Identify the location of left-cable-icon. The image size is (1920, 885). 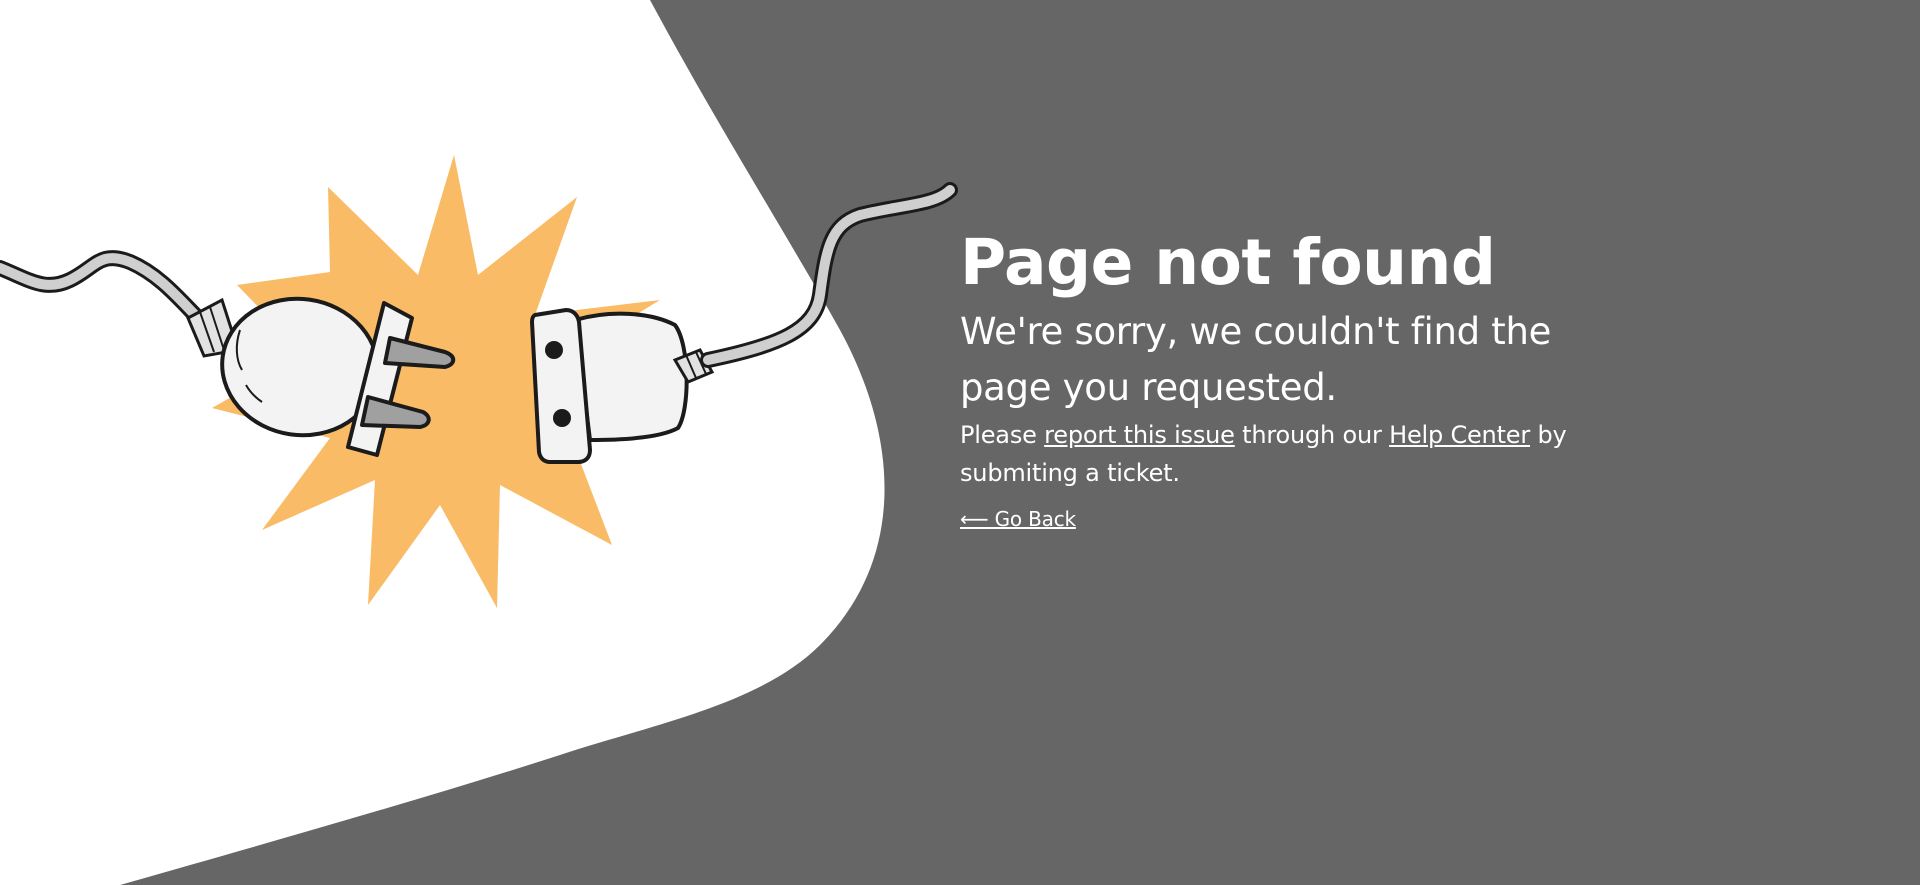
(120, 304).